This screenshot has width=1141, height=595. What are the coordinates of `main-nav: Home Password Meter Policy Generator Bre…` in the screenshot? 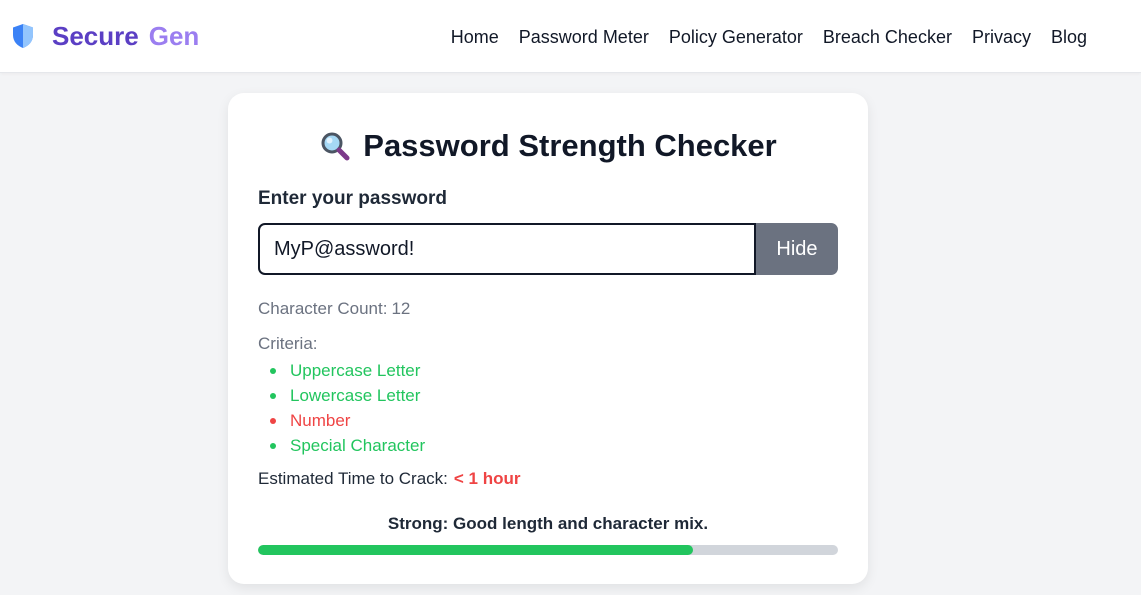 It's located at (759, 37).